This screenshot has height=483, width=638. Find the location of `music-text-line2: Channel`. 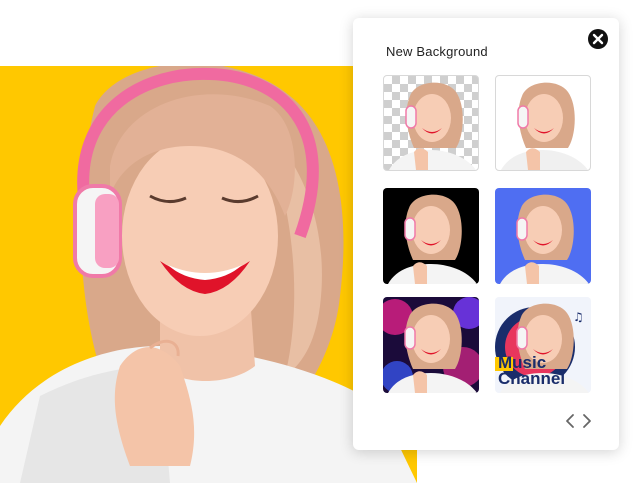

music-text-line2: Channel is located at coordinates (532, 378).